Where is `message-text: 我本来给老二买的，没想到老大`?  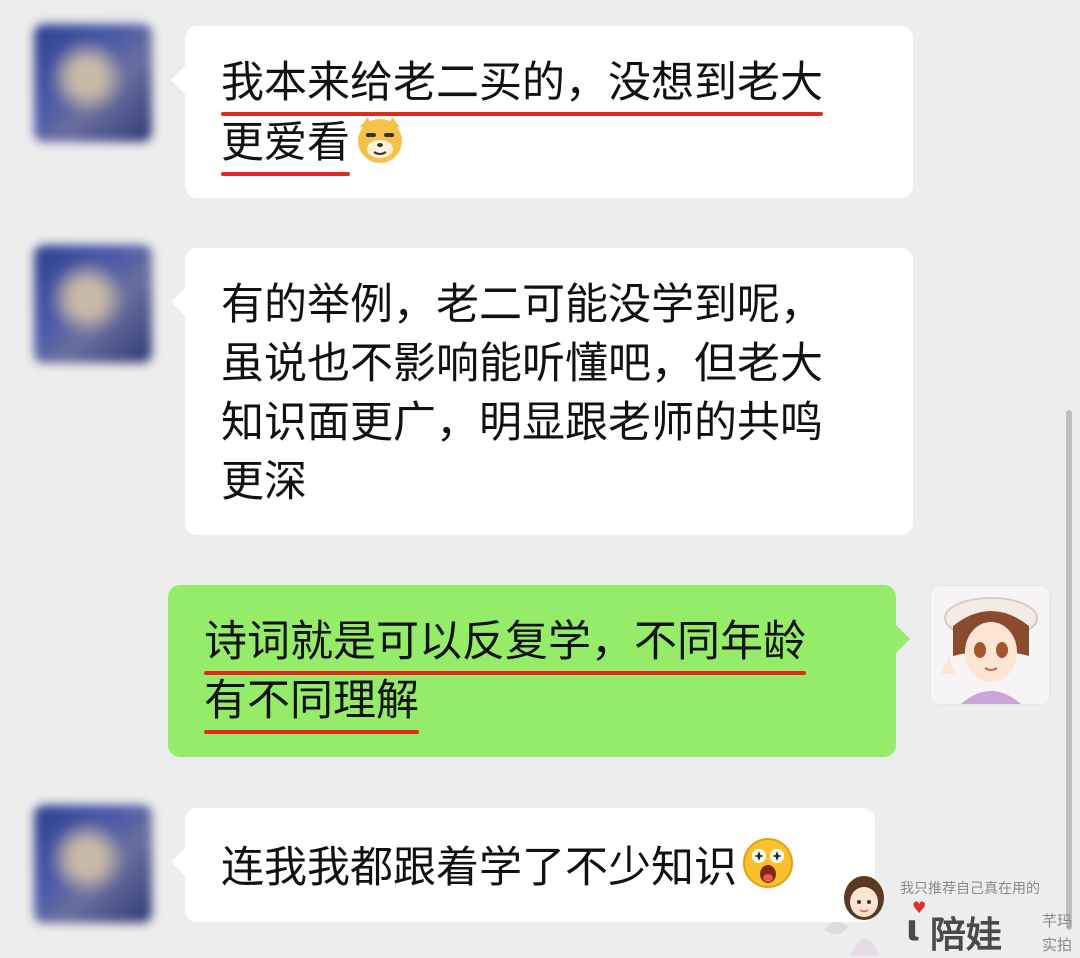 message-text: 我本来给老二买的，没想到老大 is located at coordinates (522, 85).